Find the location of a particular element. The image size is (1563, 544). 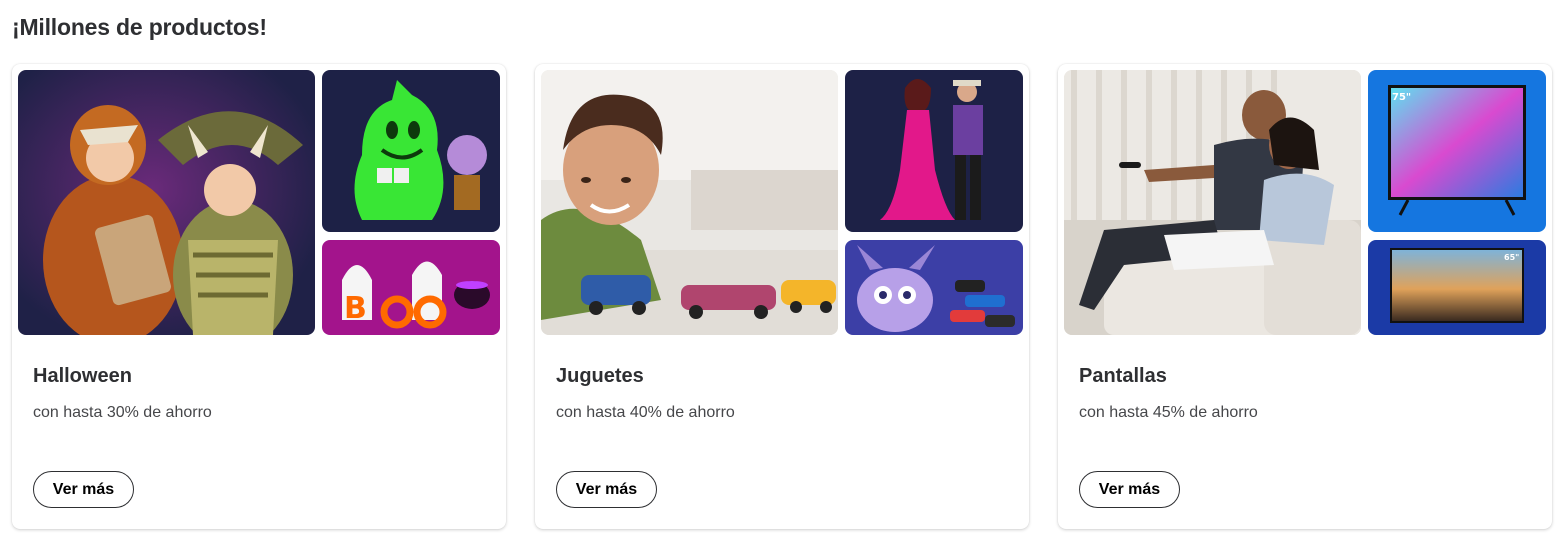

card-title: Pantallas is located at coordinates (1123, 376).